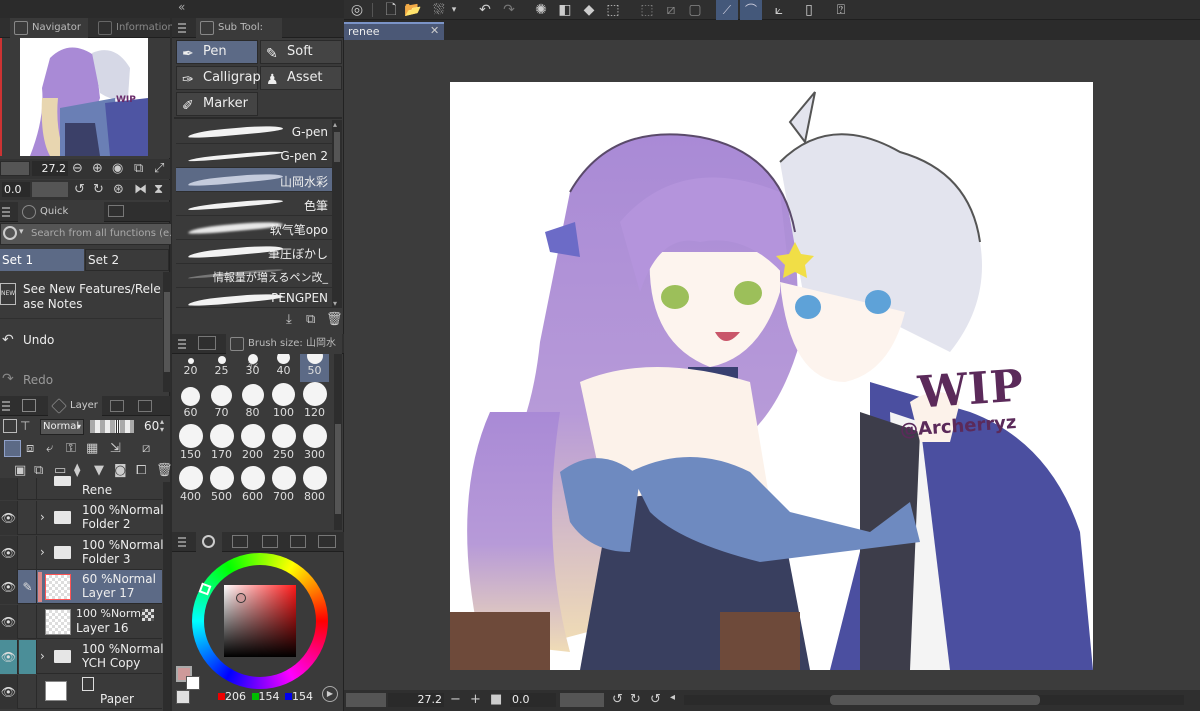  What do you see at coordinates (145, 406) in the screenshot?
I see `animation-tab-icon` at bounding box center [145, 406].